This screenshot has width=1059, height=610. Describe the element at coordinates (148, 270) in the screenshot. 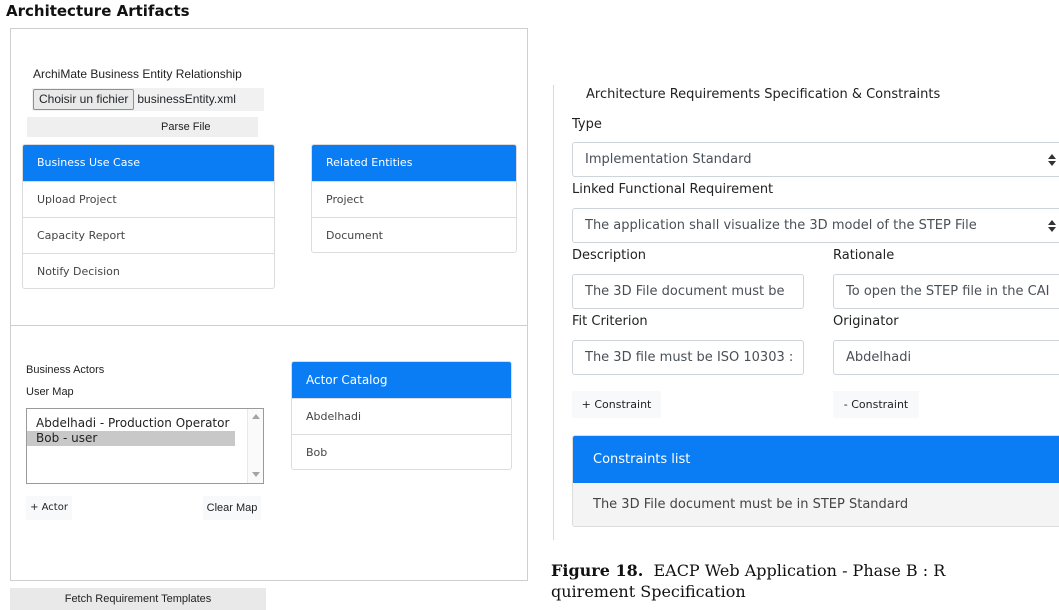

I see `use-case-item: Notify Decision` at that location.